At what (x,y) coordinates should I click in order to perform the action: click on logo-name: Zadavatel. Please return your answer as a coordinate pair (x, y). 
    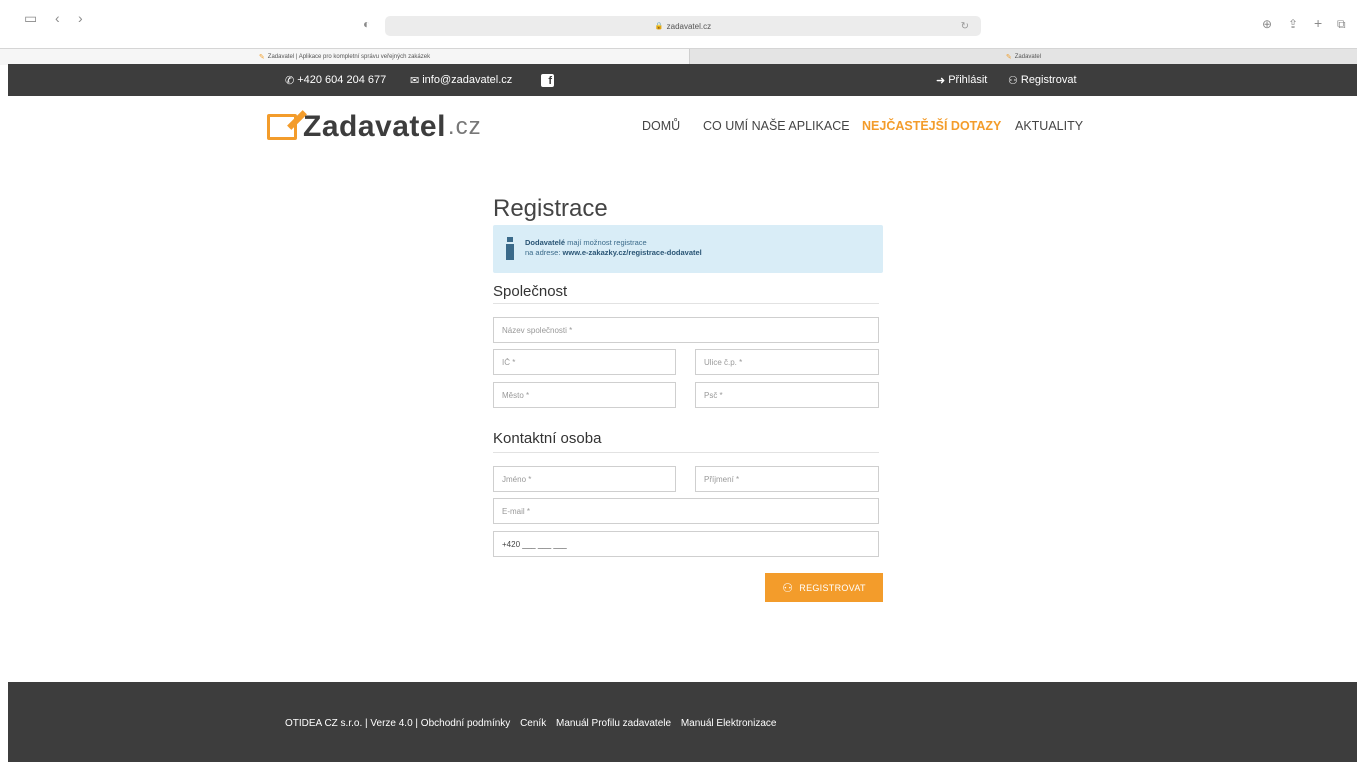
    Looking at the image, I should click on (374, 126).